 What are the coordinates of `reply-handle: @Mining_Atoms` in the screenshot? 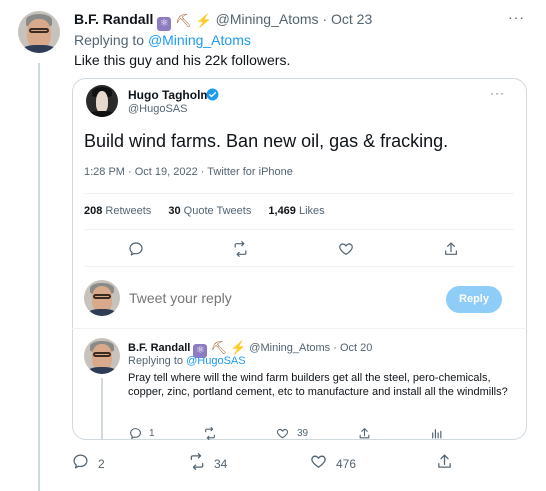 It's located at (289, 348).